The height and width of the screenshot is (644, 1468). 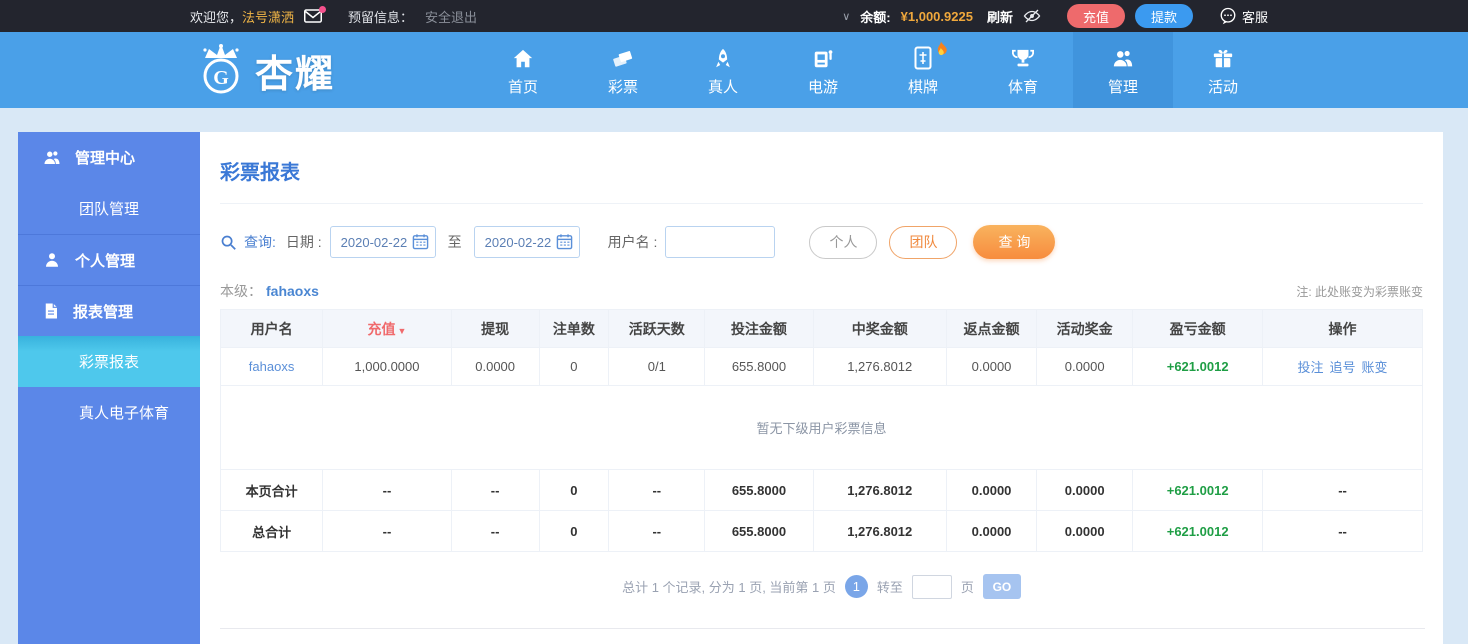 I want to click on personal-filter-button: 个人, so click(x=843, y=242).